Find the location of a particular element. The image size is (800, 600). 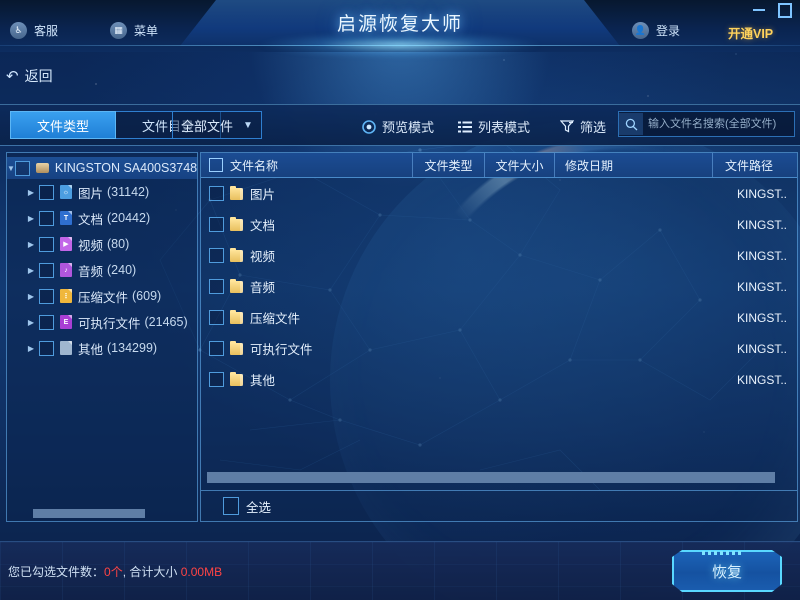

column-header-file-type: 文件类型 is located at coordinates (449, 165).